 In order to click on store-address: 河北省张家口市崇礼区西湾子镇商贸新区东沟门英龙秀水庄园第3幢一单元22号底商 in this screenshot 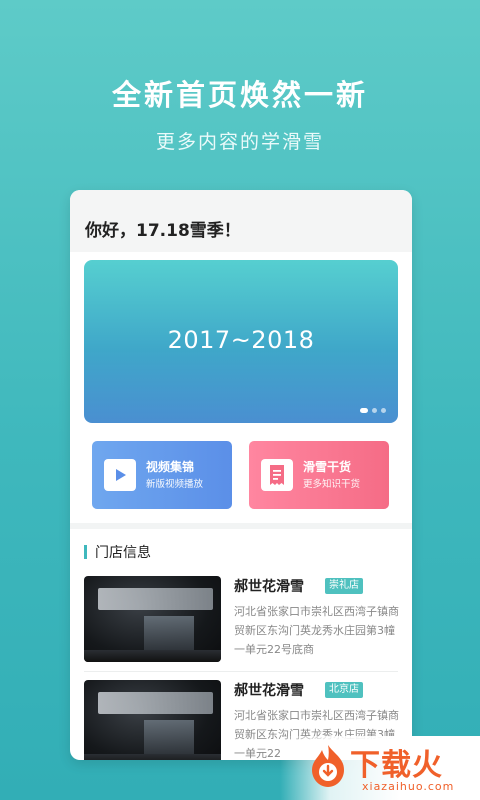, I will do `click(316, 630)`.